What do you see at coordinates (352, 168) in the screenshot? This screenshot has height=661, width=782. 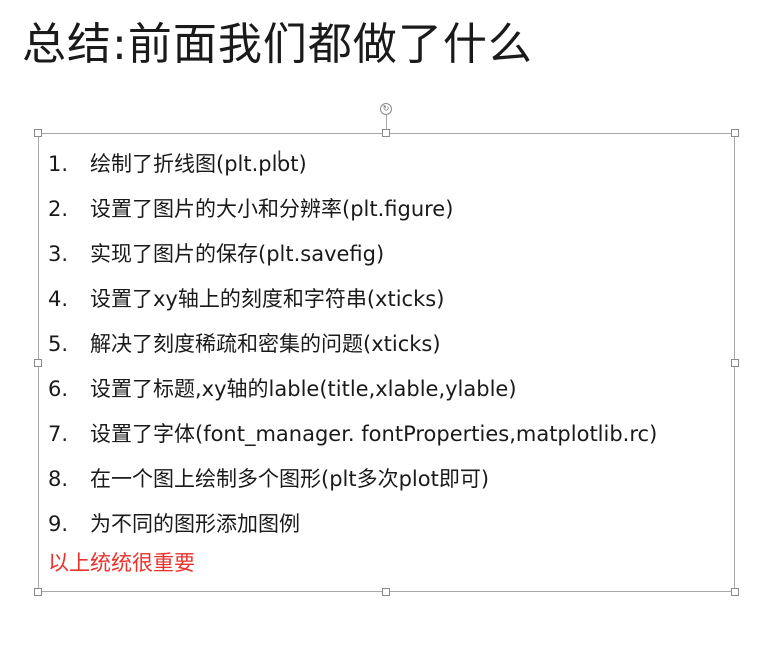 I see `list-item: 1. 绘制了折线图(plt.plot)` at bounding box center [352, 168].